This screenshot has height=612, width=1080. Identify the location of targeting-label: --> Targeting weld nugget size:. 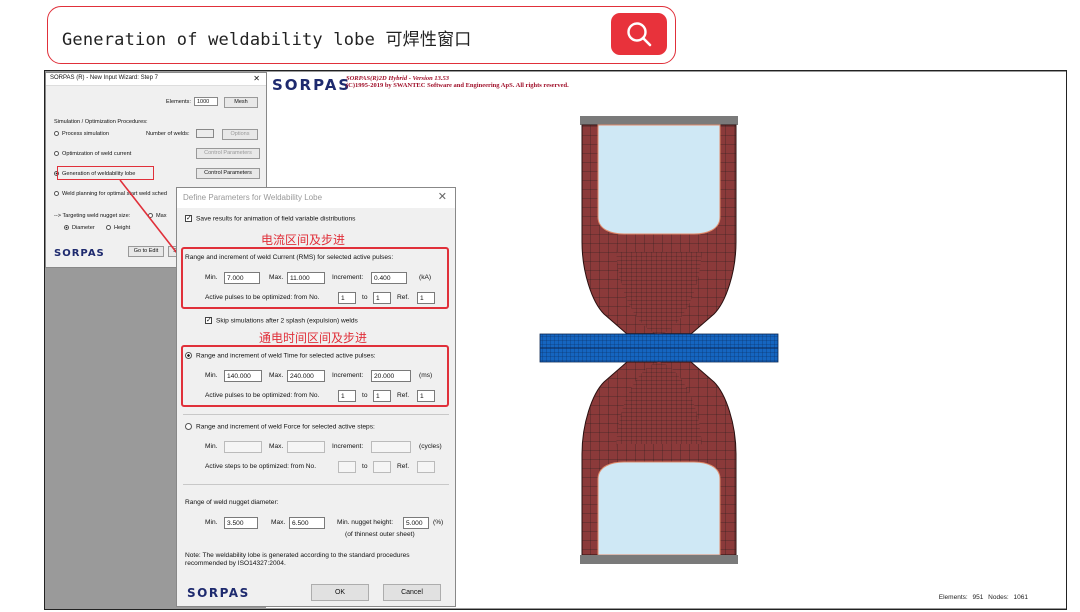
(92, 216).